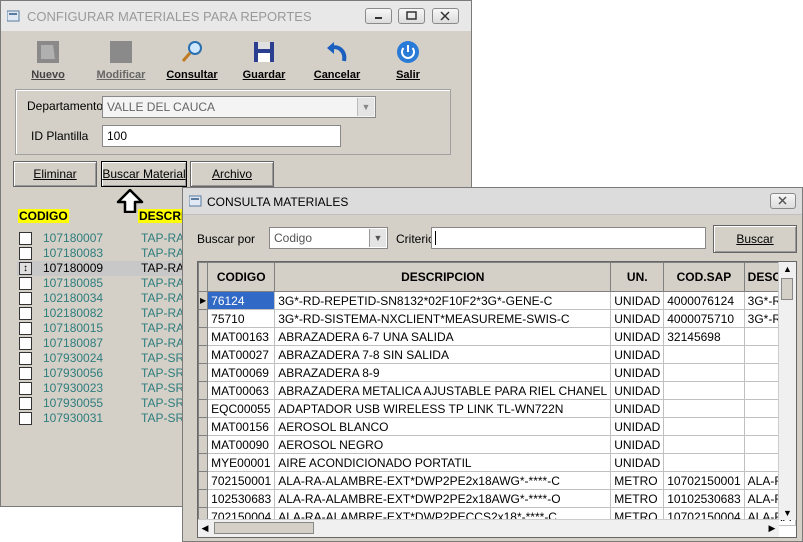 The image size is (803, 542). I want to click on table-cell: 4000076124, so click(704, 300).